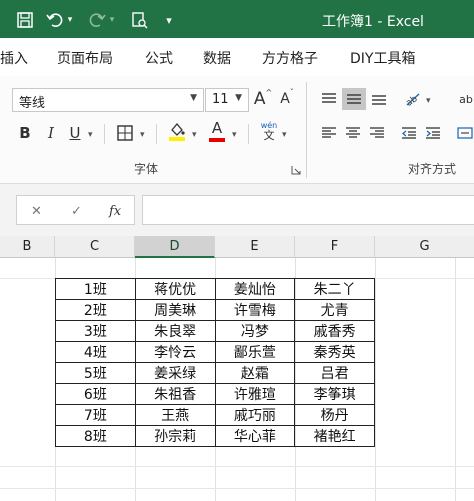  Describe the element at coordinates (413, 99) in the screenshot. I see `orientation-icon: ab` at that location.